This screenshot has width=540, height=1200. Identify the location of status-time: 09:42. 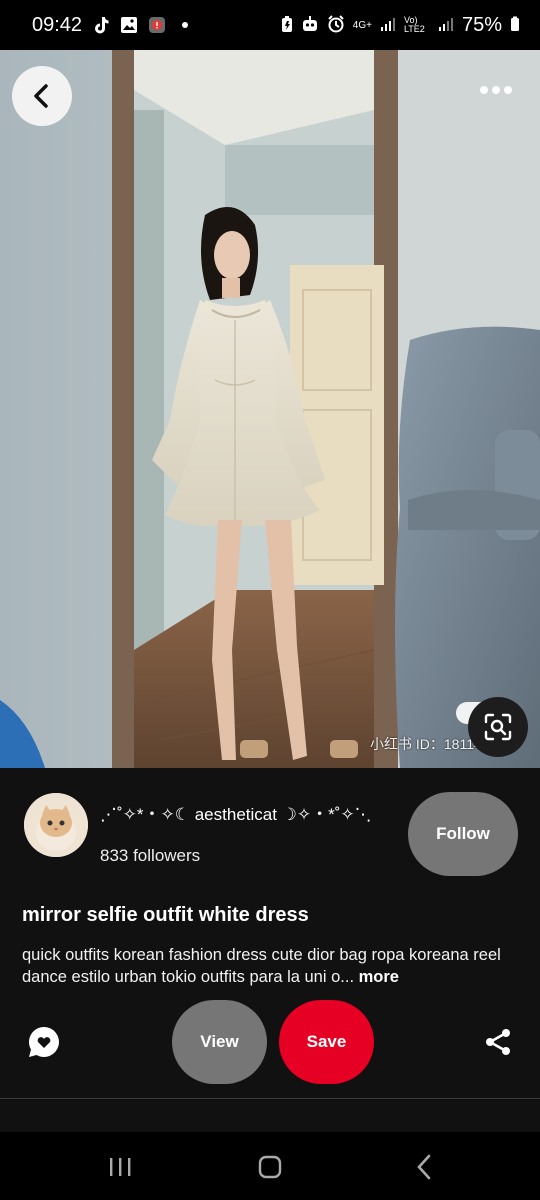
(57, 24).